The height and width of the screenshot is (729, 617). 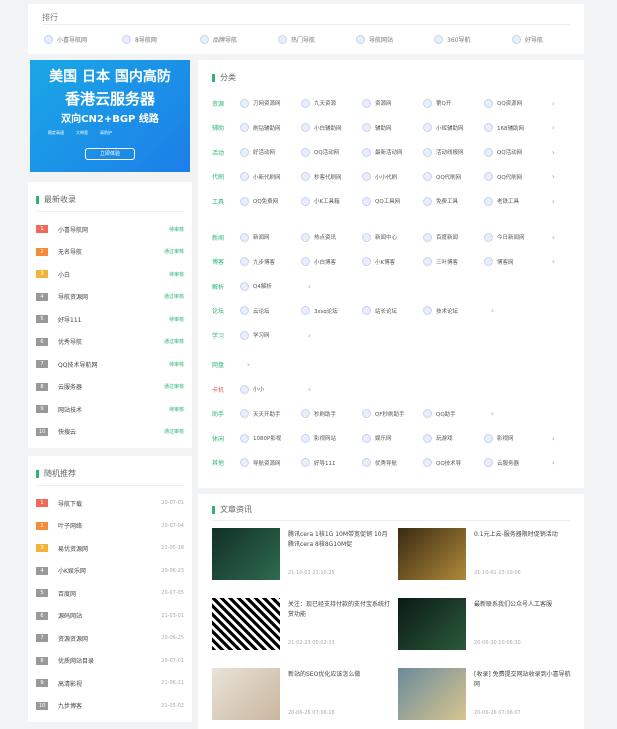 What do you see at coordinates (110, 229) in the screenshot?
I see `list-item: 1 小喜导航网 待审核` at bounding box center [110, 229].